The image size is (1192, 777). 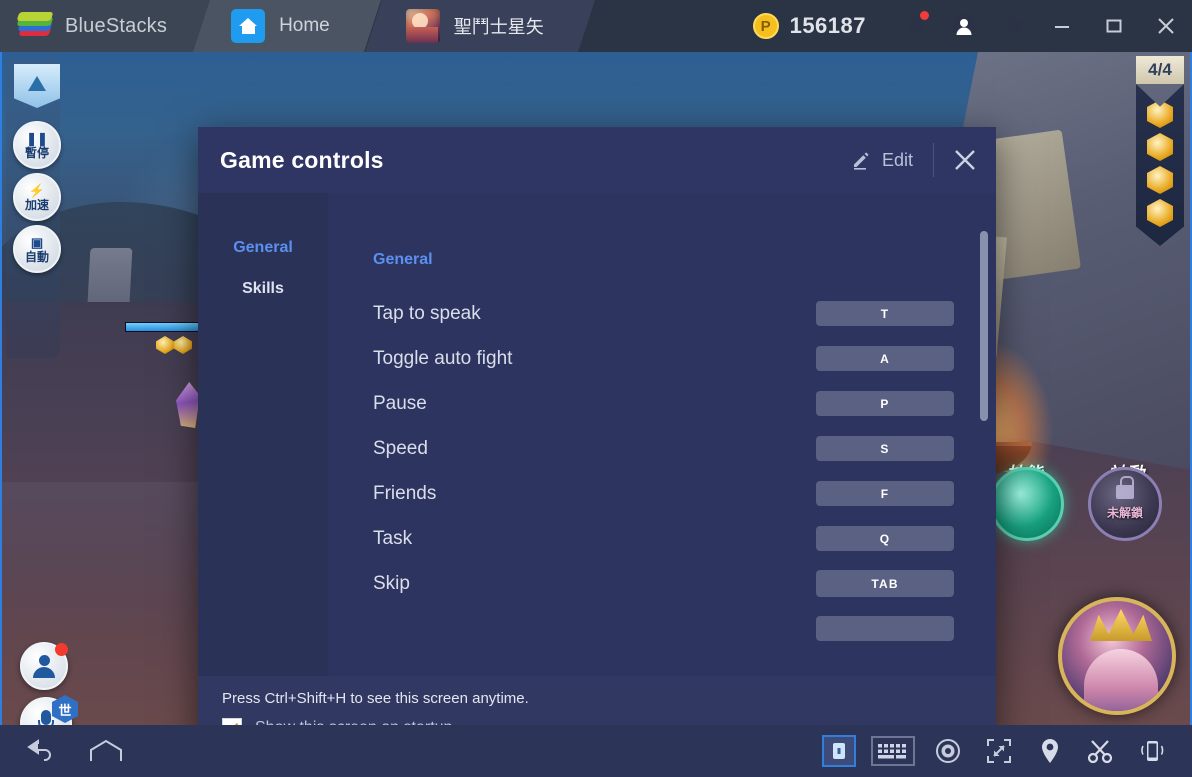 What do you see at coordinates (663, 628) in the screenshot?
I see `control-row-partial` at bounding box center [663, 628].